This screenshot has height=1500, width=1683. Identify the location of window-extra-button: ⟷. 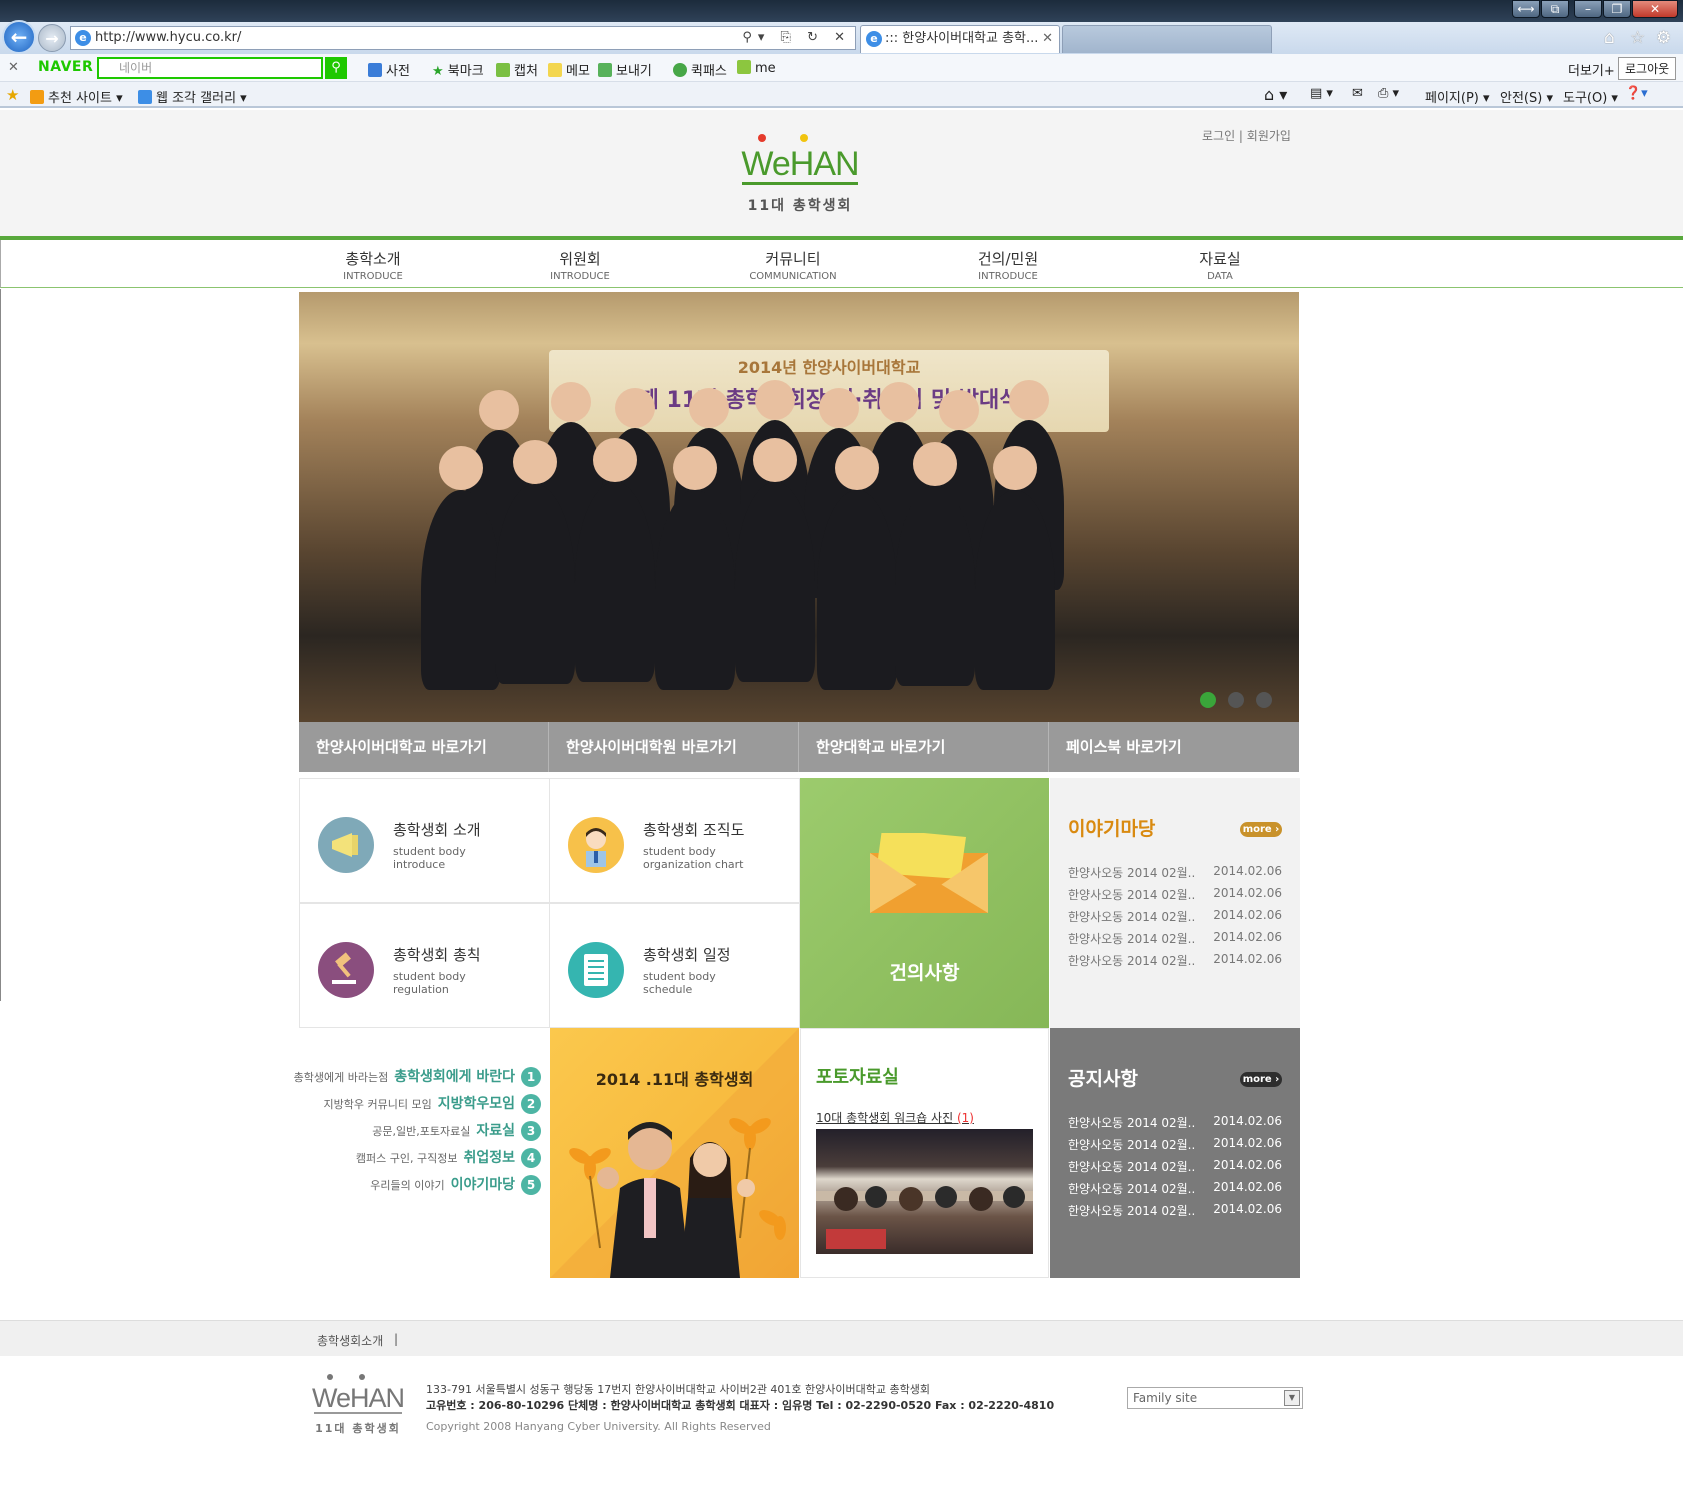
(1526, 9).